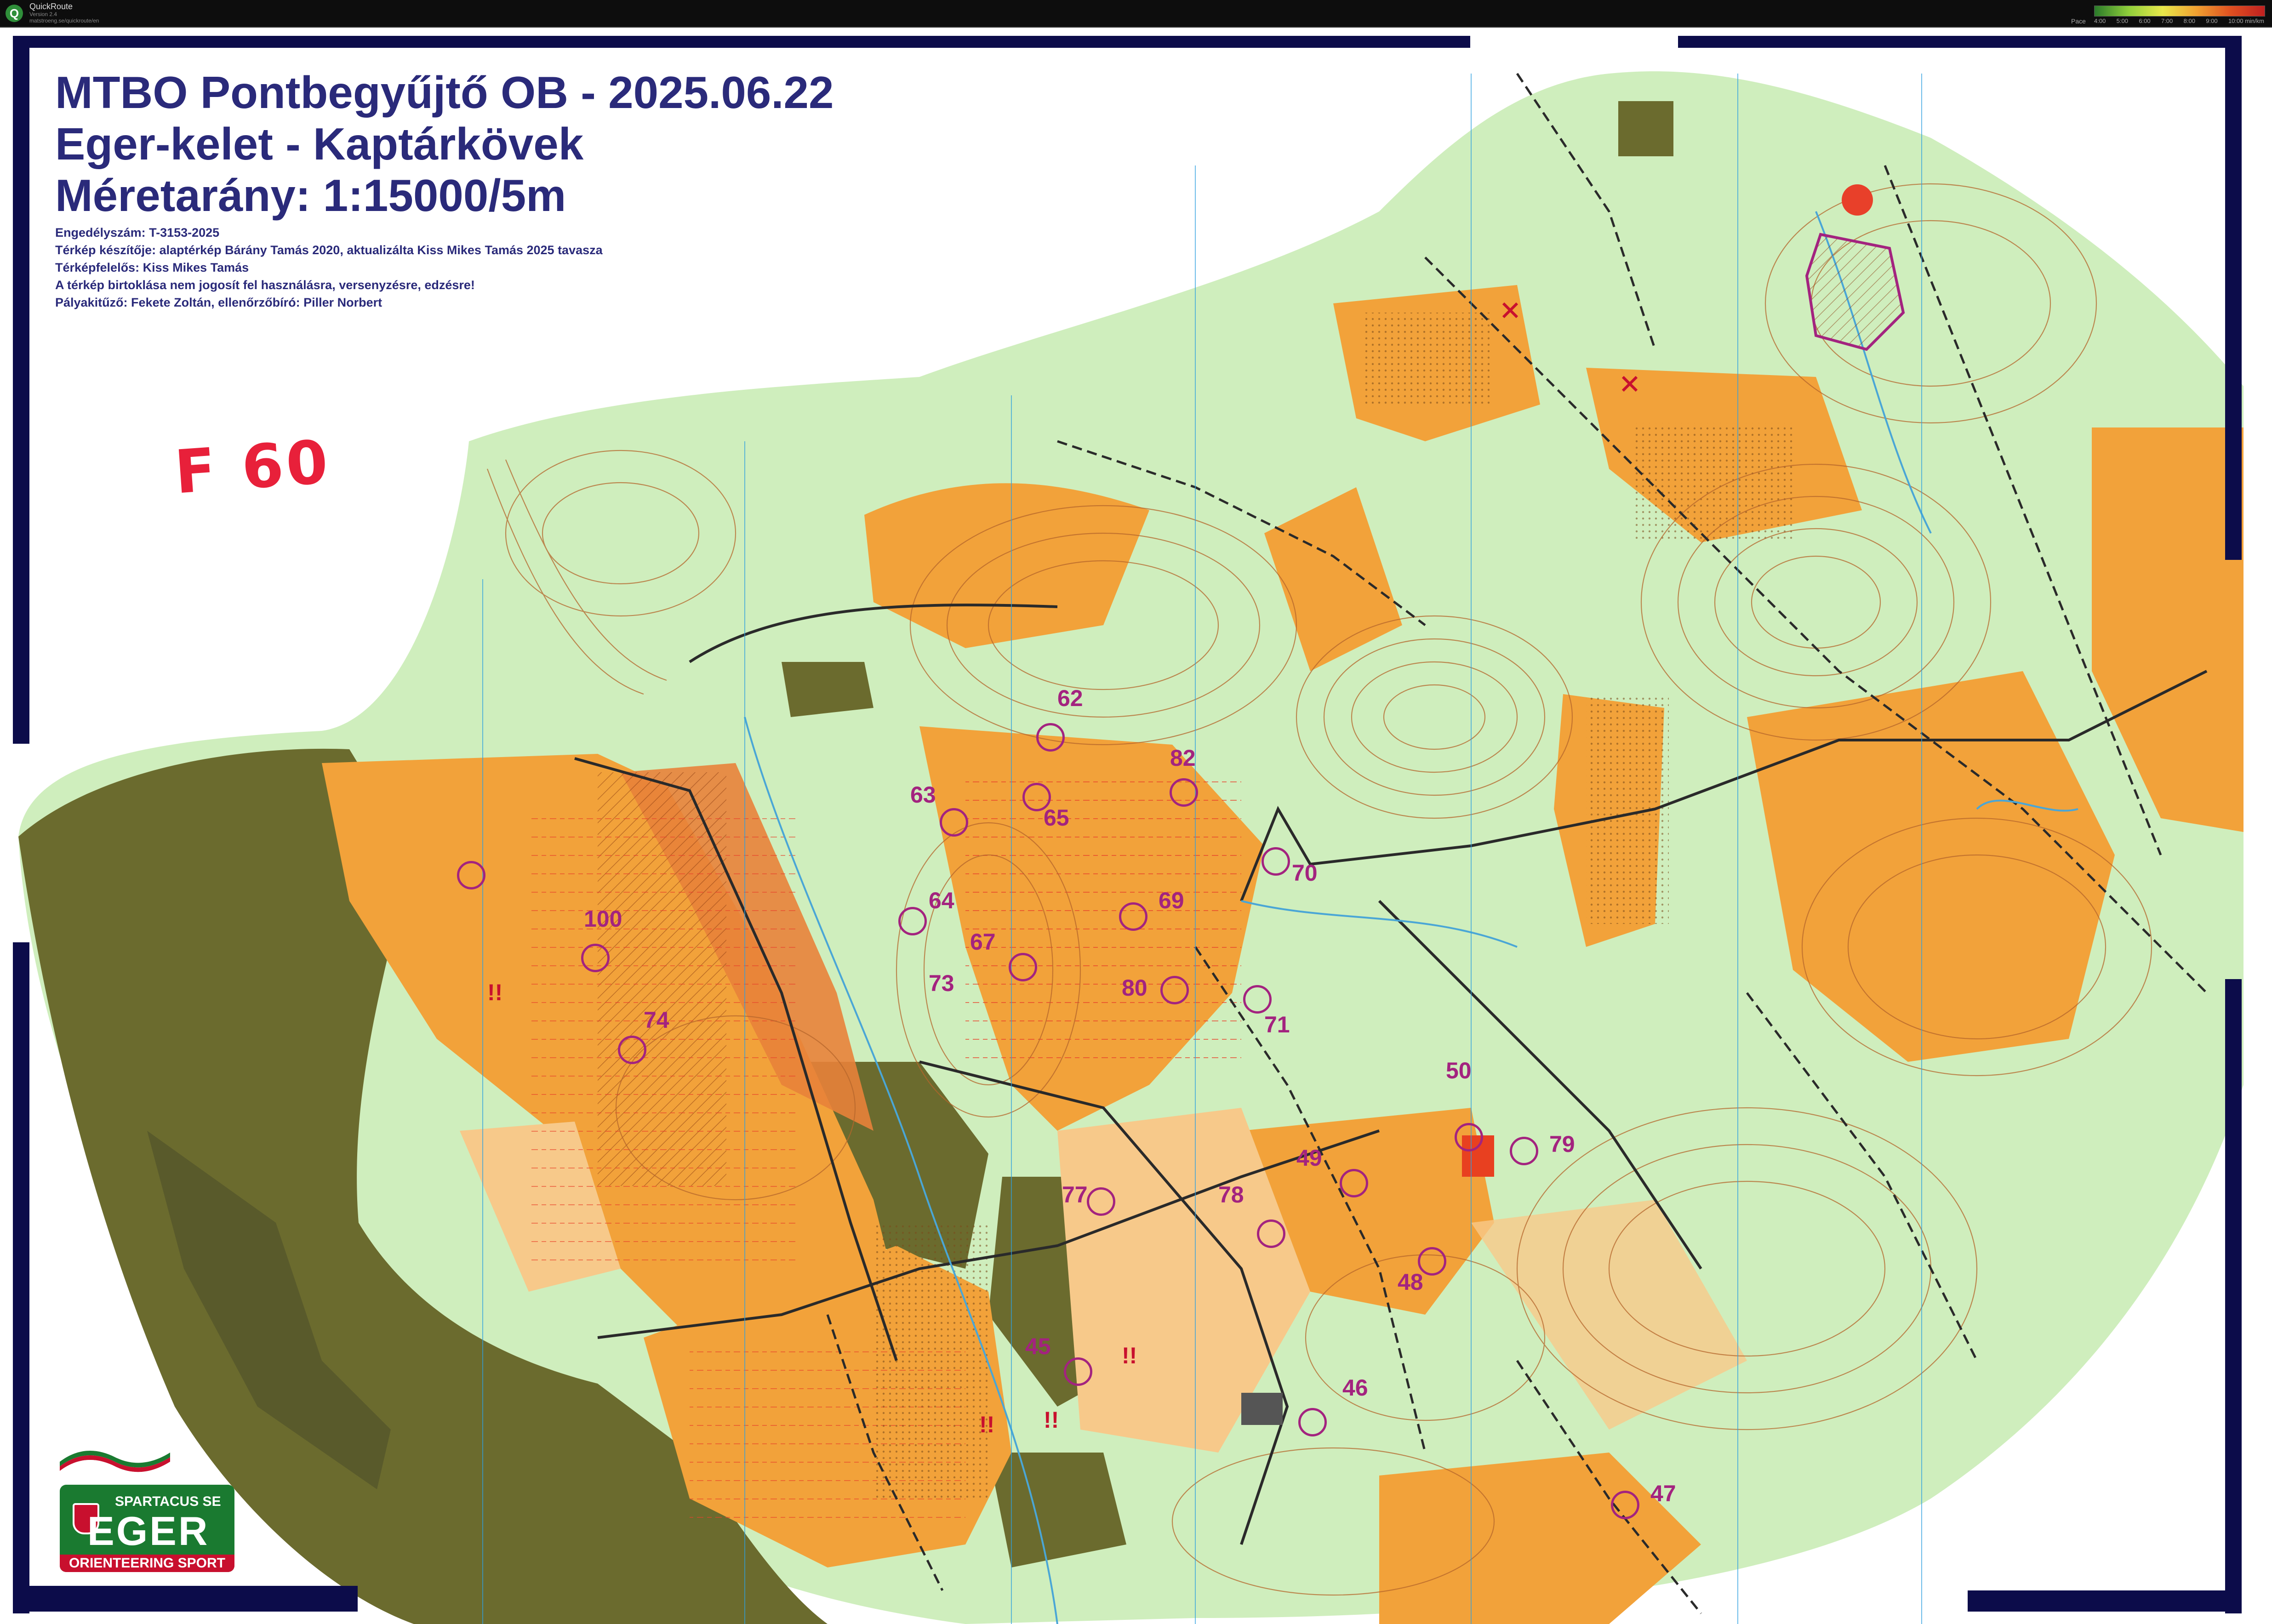 The width and height of the screenshot is (2272, 1624). I want to click on pace-legend-label: Pace, so click(2078, 21).